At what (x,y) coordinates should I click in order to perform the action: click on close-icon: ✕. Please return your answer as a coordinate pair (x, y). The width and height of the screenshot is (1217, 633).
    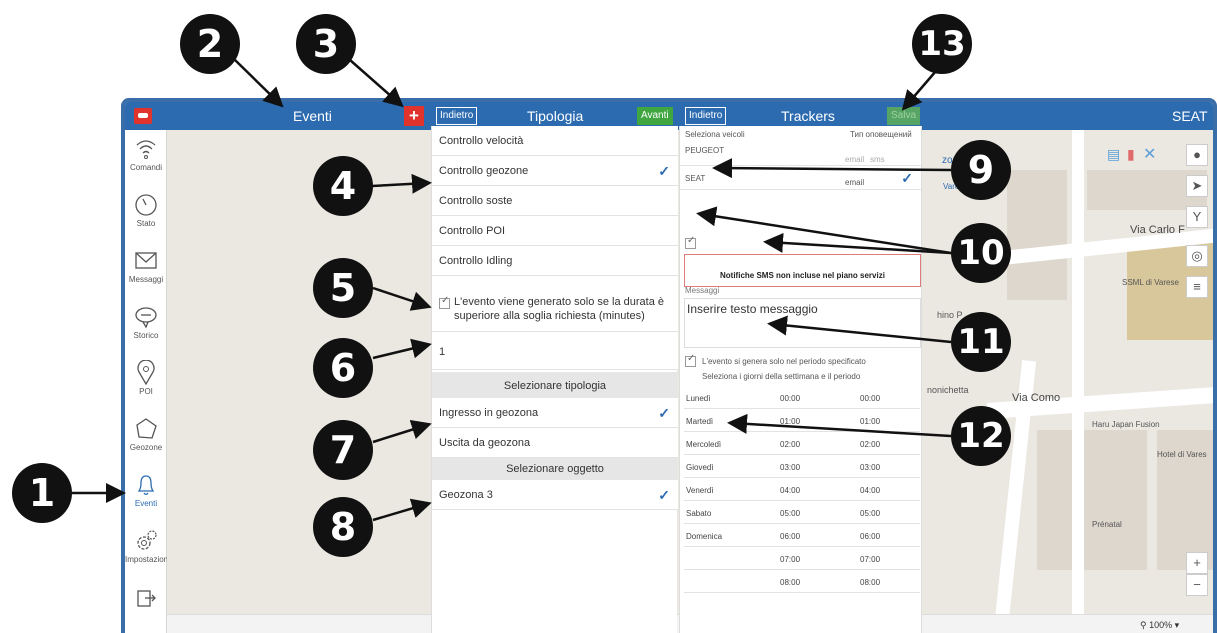
    Looking at the image, I should click on (1149, 154).